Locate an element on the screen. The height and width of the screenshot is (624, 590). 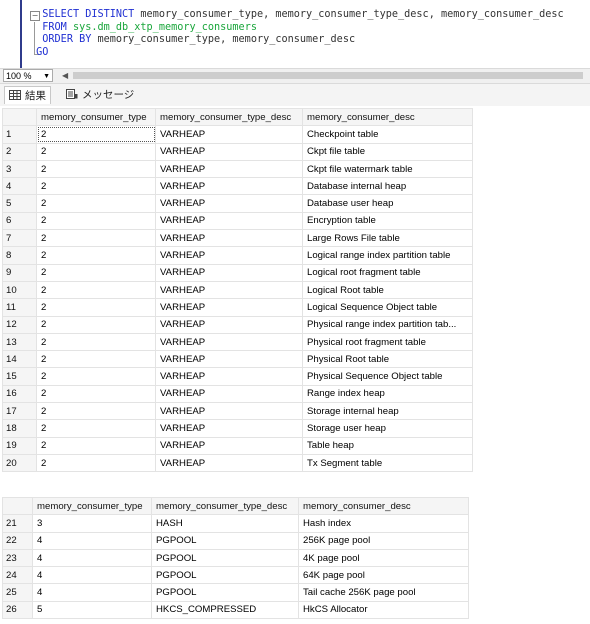
table-row: 15 2 VARHEAP Physical Sequence Object table is located at coordinates (237, 376).